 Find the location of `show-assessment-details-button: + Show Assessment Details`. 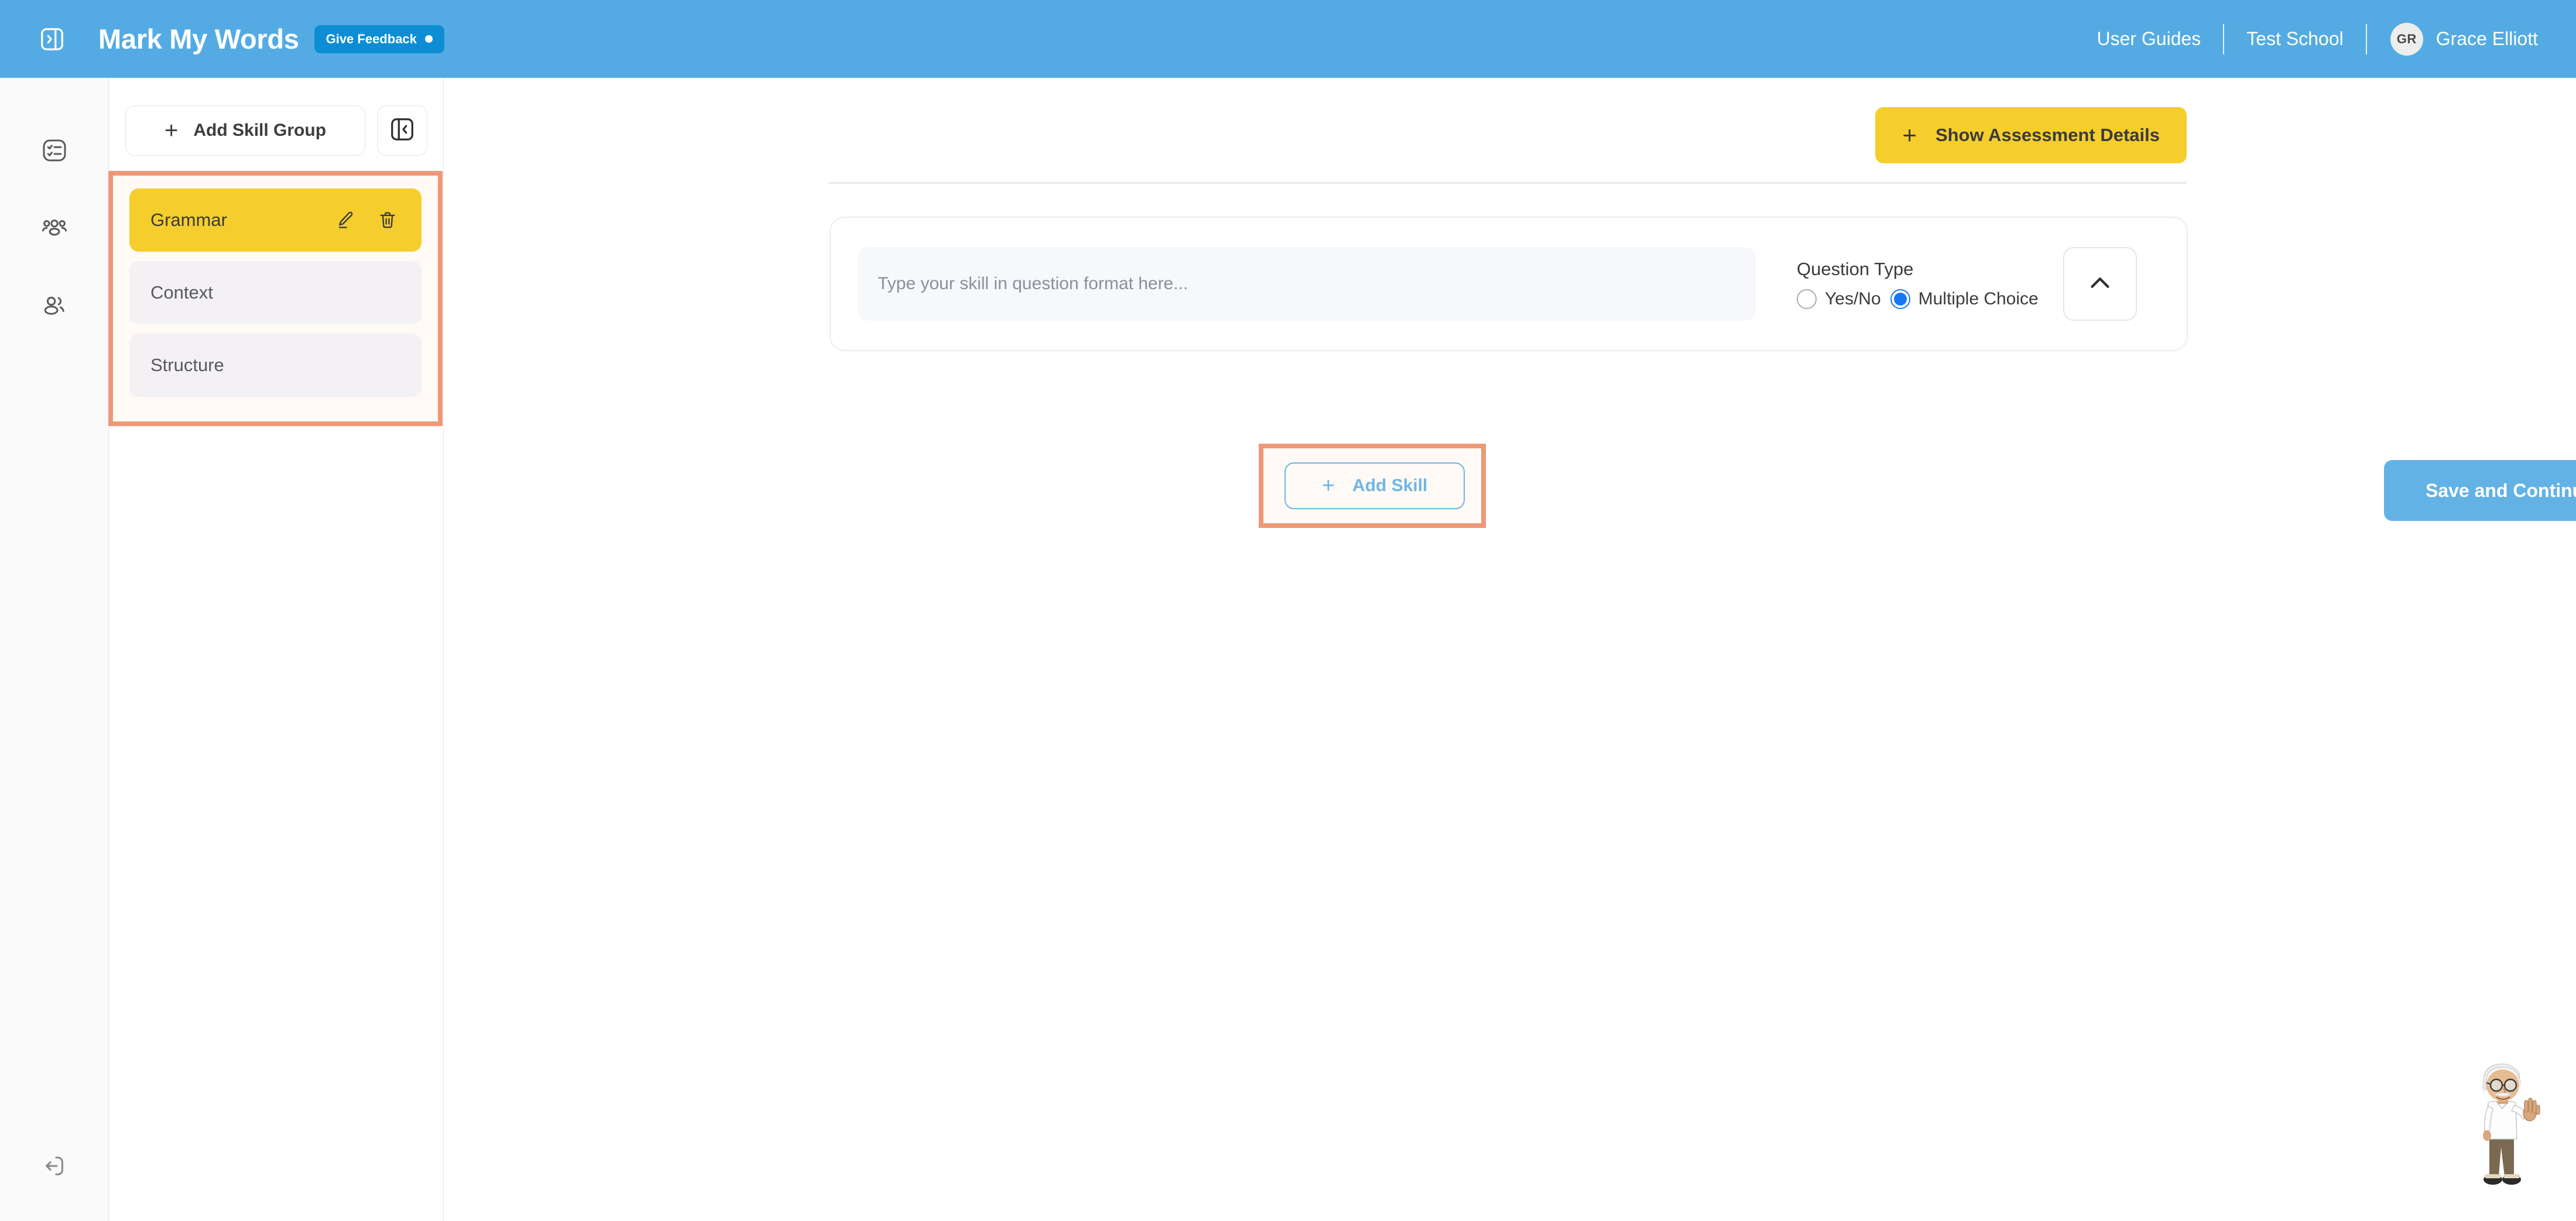

show-assessment-details-button: + Show Assessment Details is located at coordinates (2031, 135).